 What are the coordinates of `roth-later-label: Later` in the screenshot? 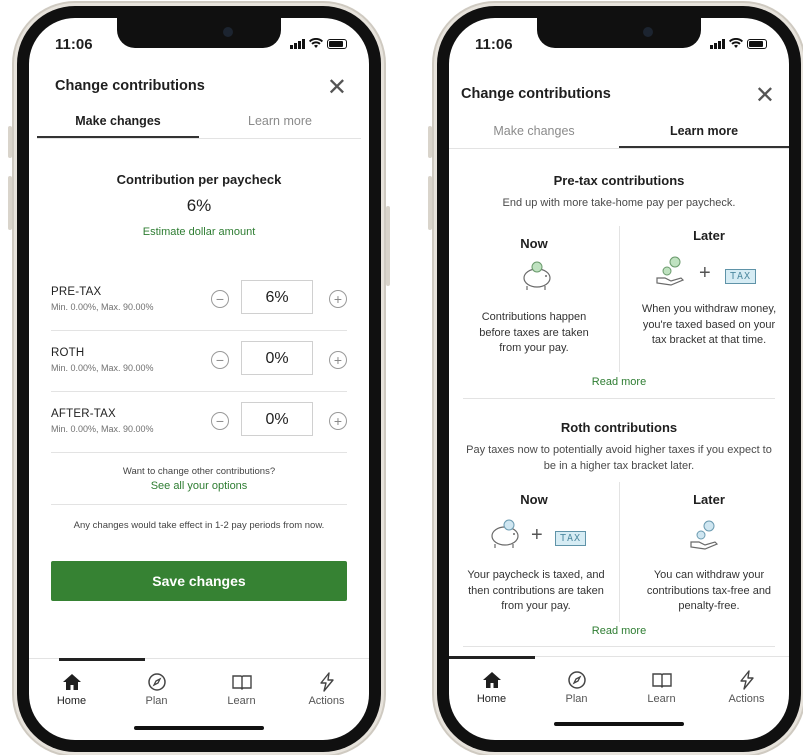 It's located at (709, 499).